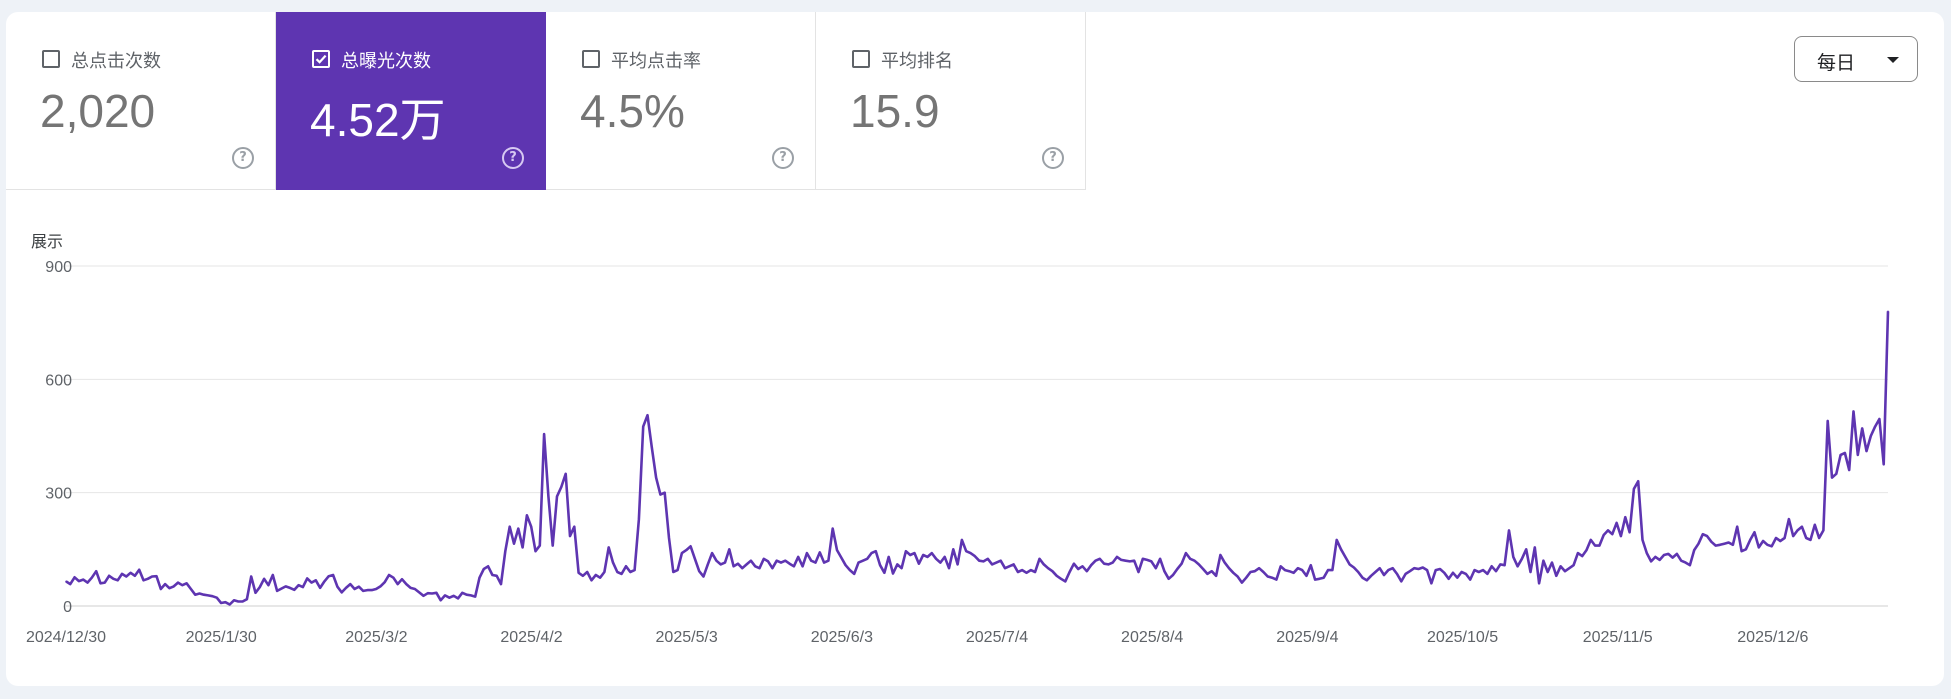  I want to click on x-tick-label: 2025/7/4, so click(997, 637).